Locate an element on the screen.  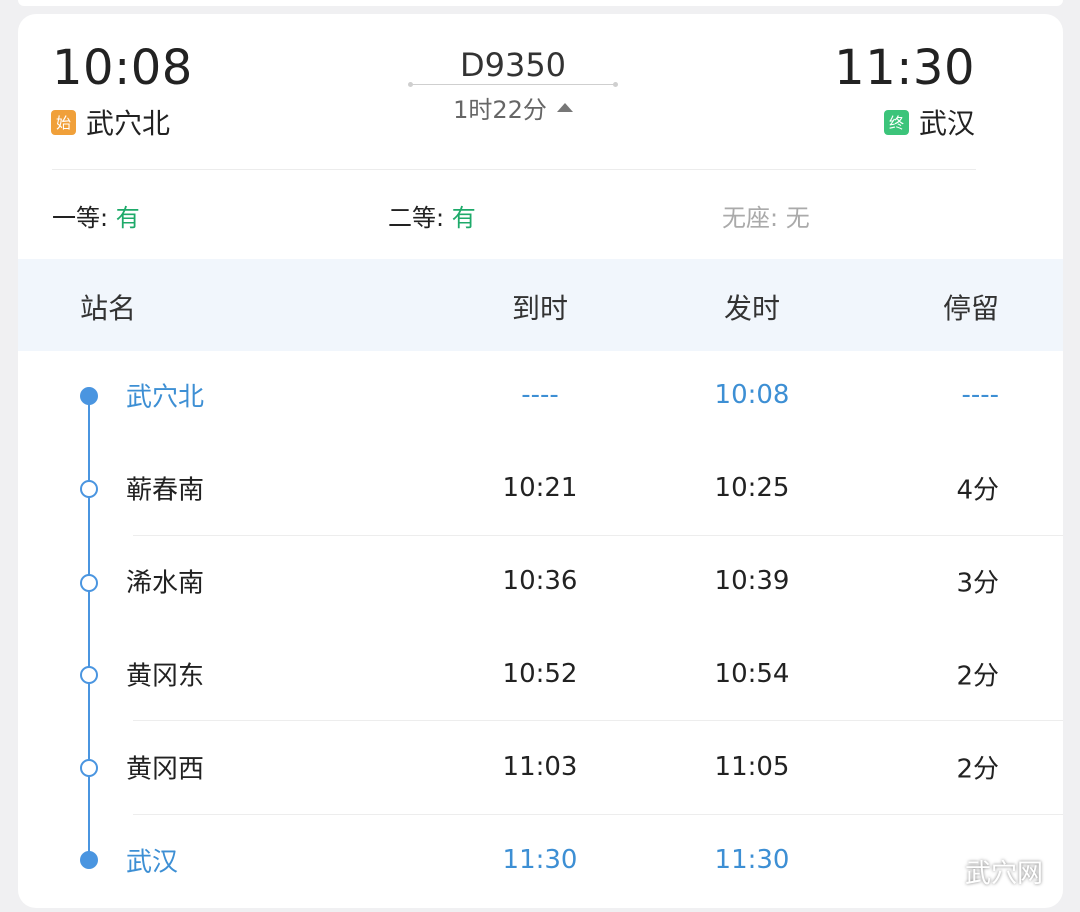
seat-label: 二等: is located at coordinates (420, 218).